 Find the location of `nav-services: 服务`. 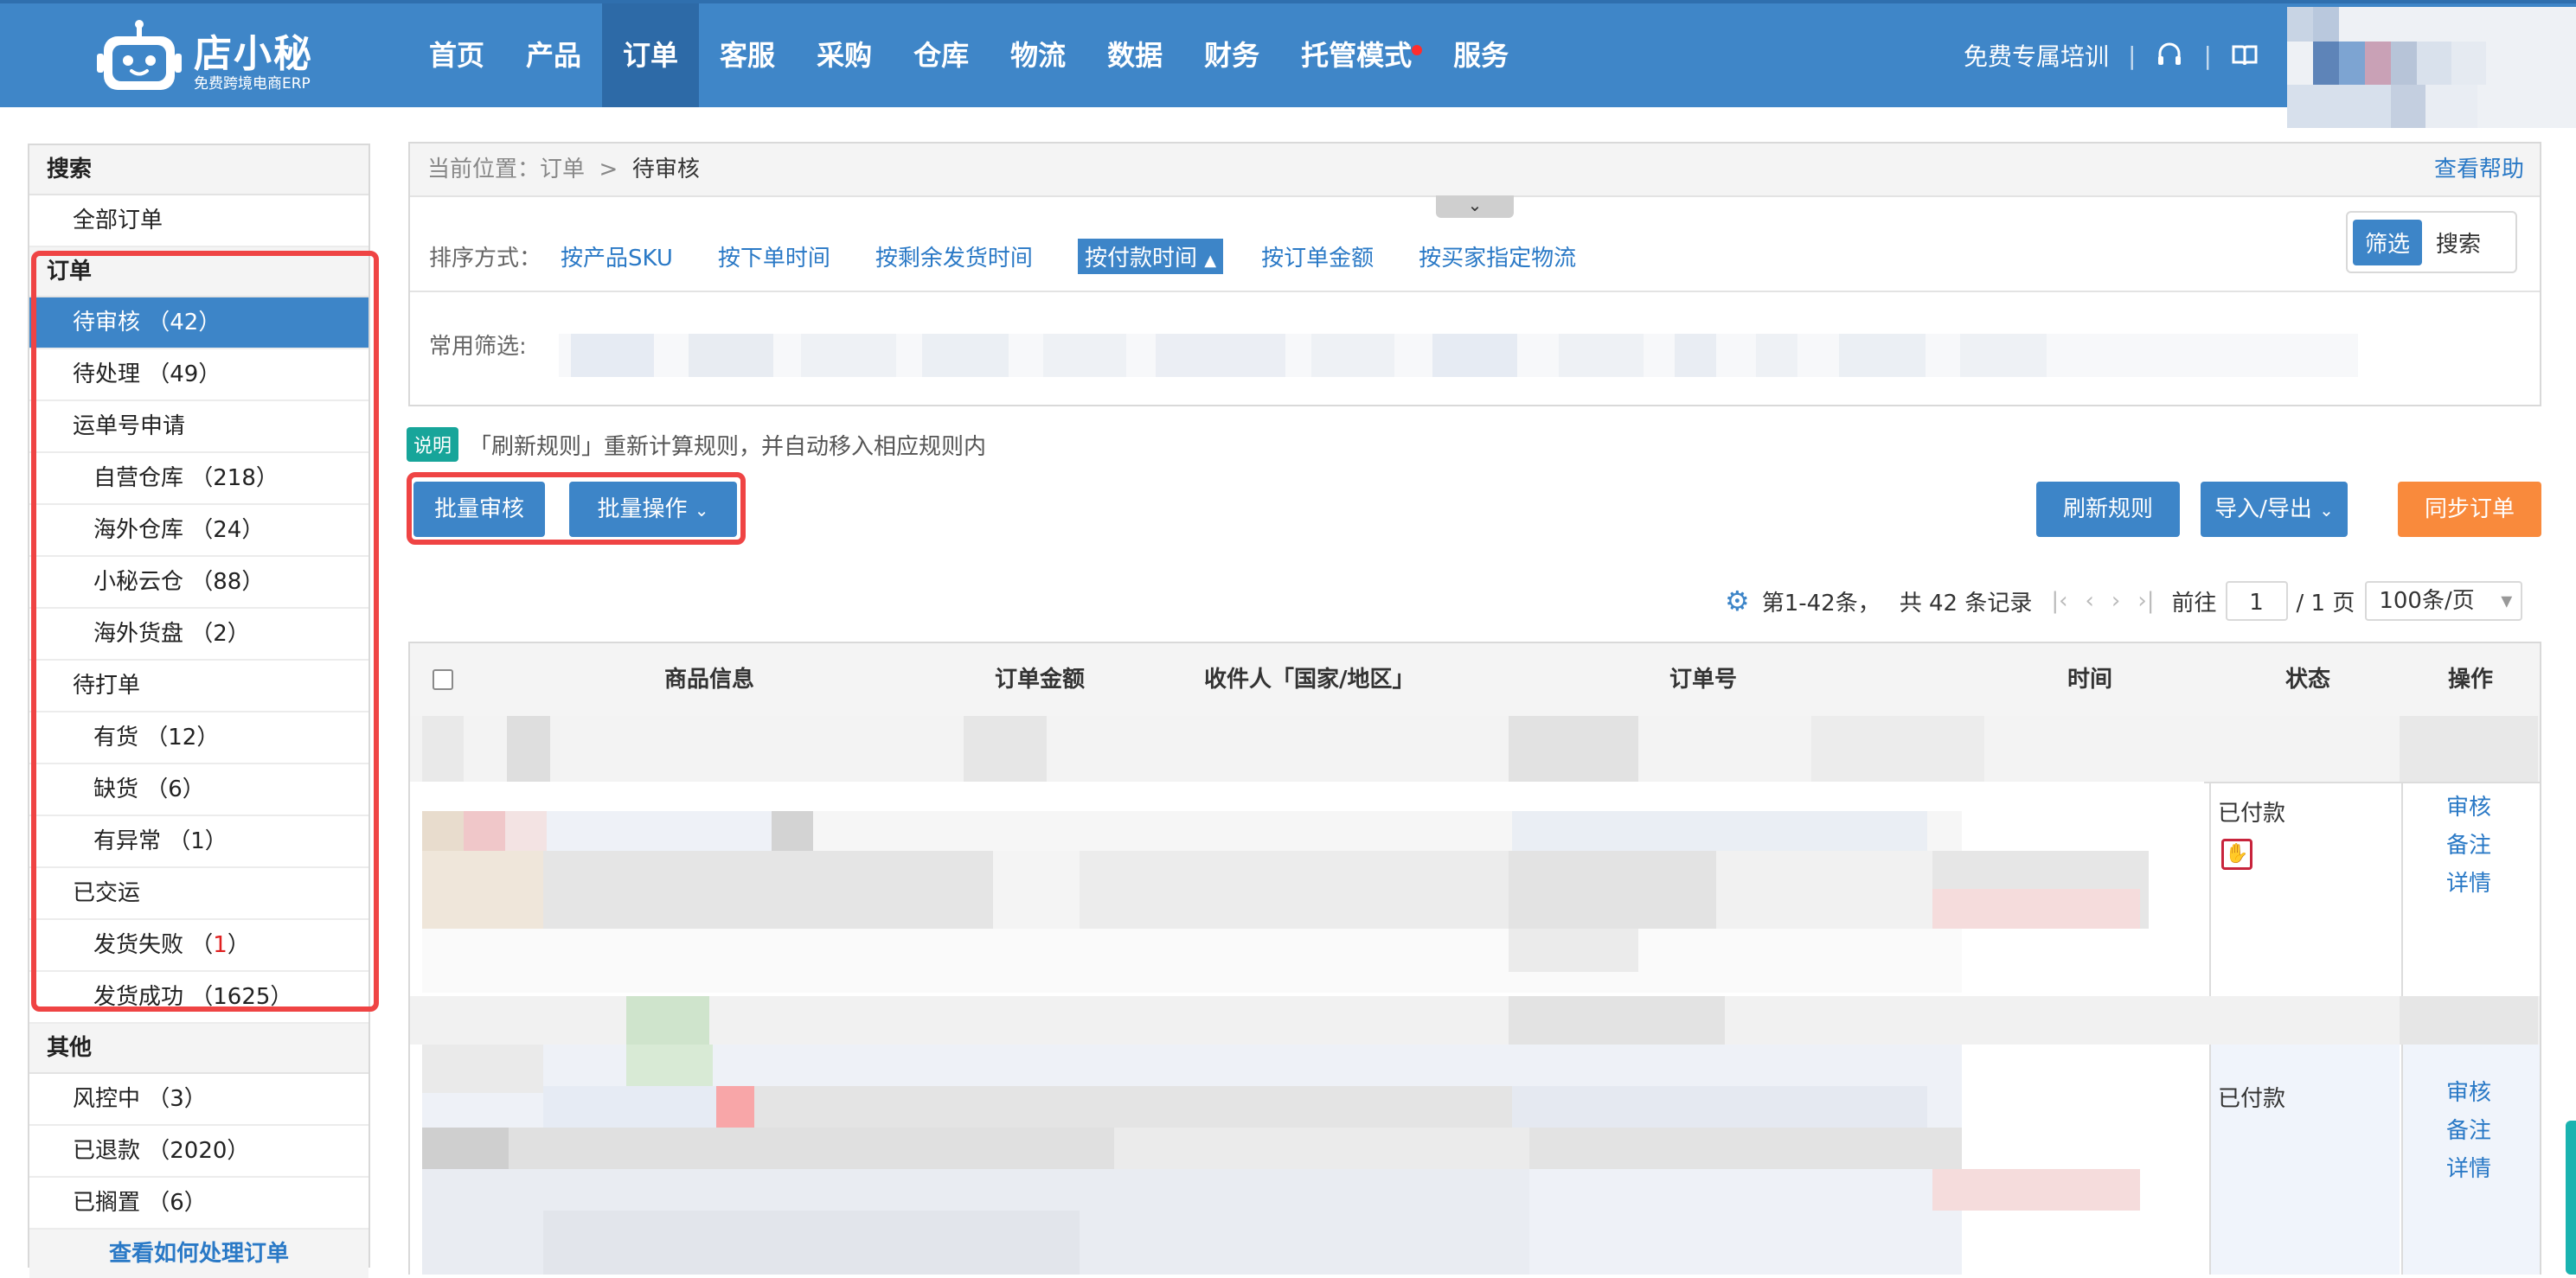

nav-services: 服务 is located at coordinates (1480, 55).